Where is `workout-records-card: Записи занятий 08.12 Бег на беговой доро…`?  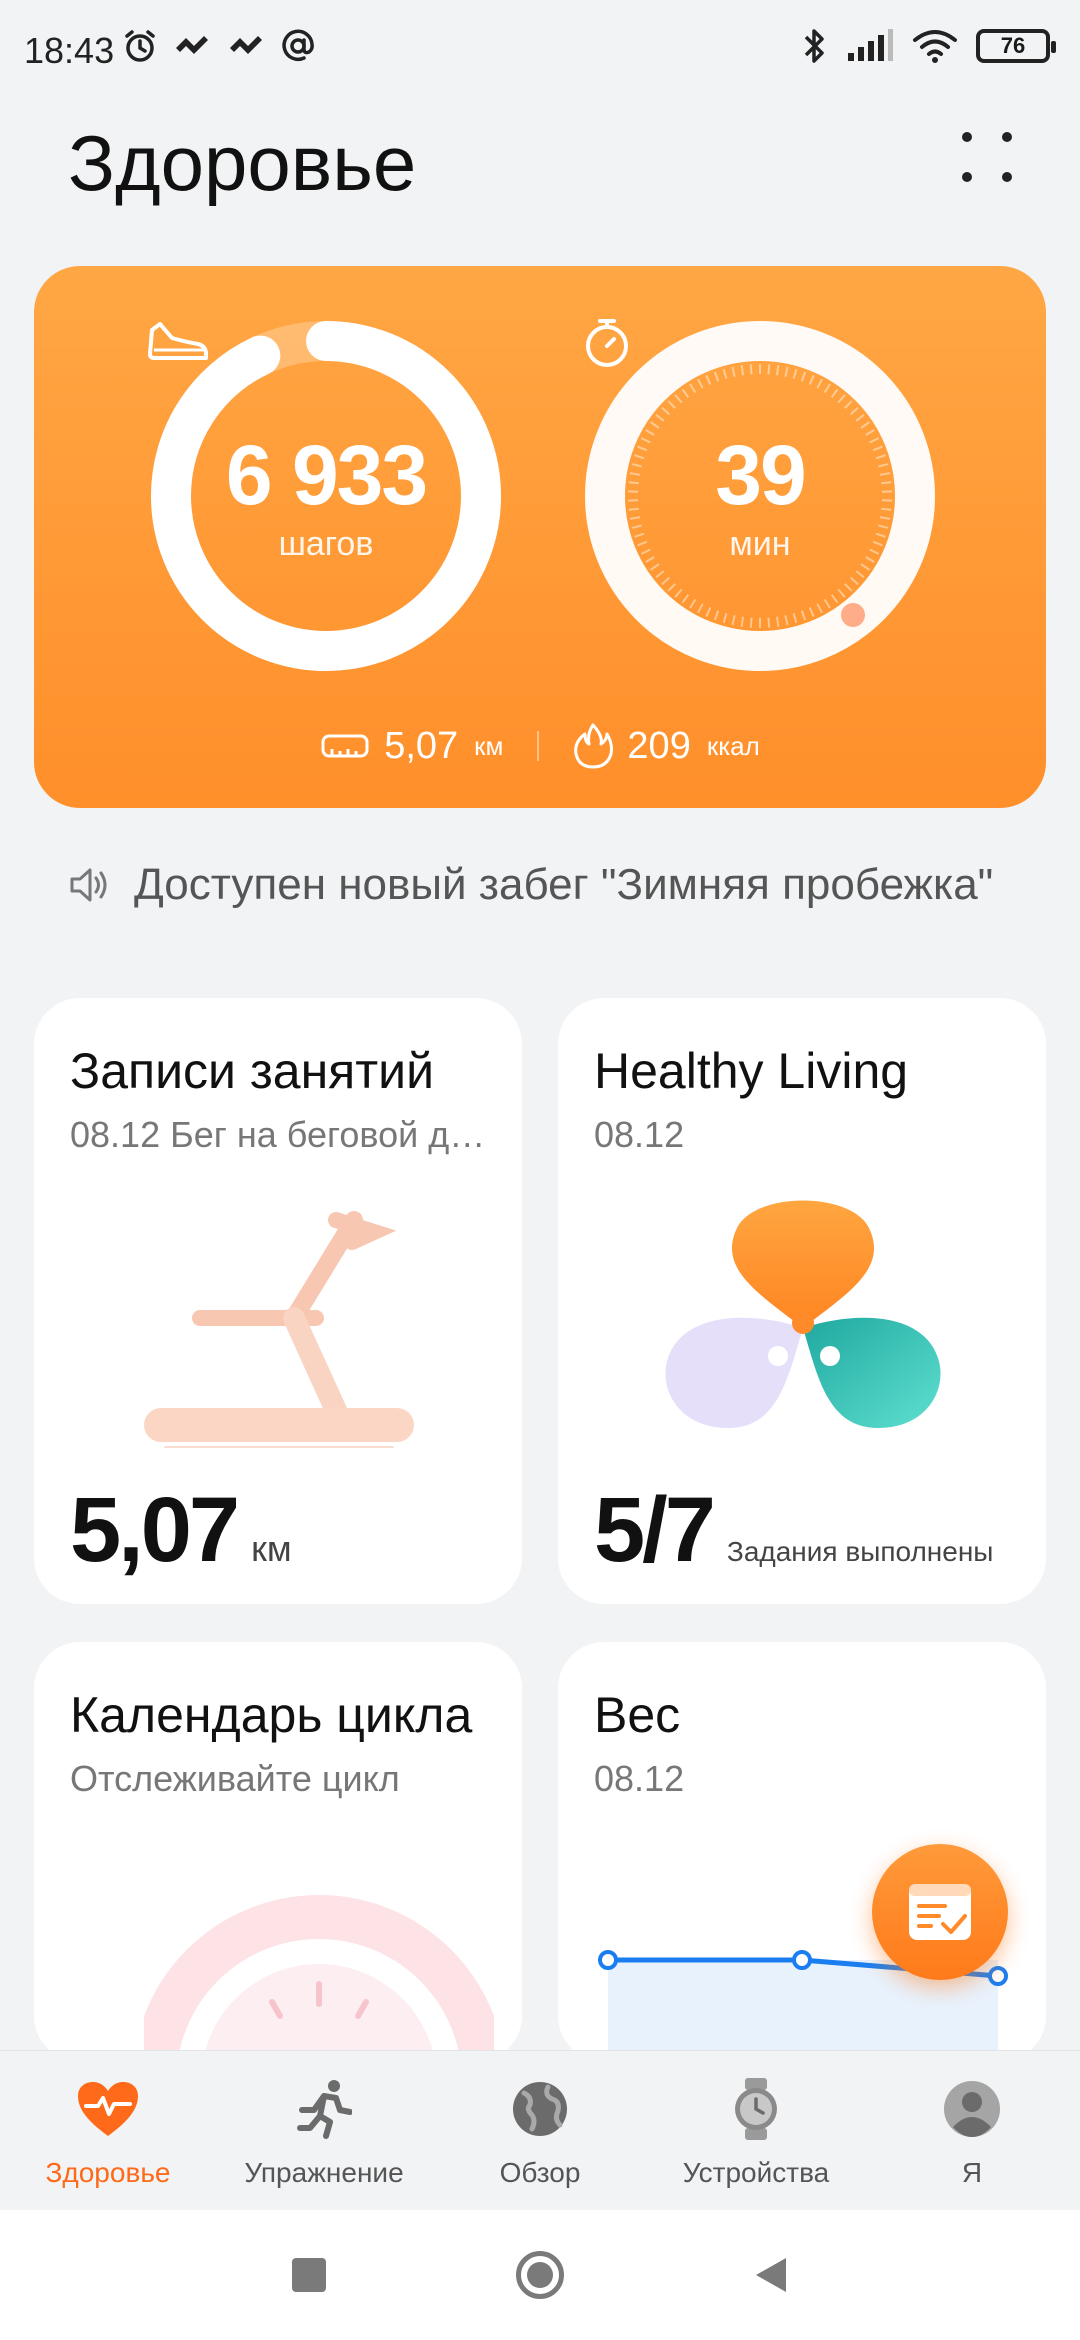
workout-records-card: Записи занятий 08.12 Бег на беговой доро… is located at coordinates (278, 1301).